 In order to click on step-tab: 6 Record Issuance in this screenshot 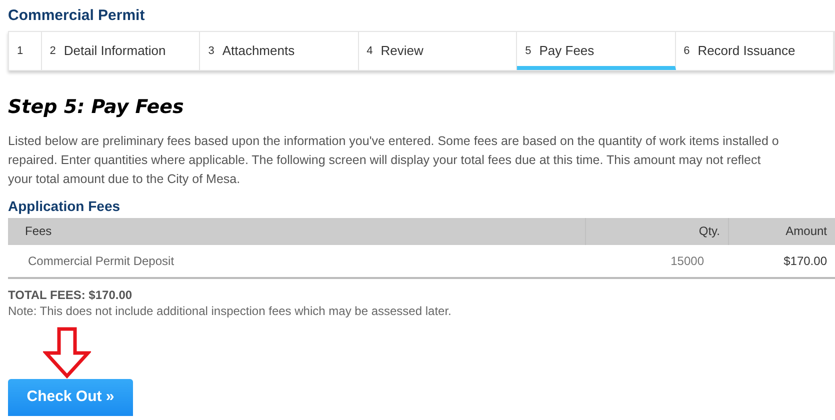, I will do `click(755, 51)`.